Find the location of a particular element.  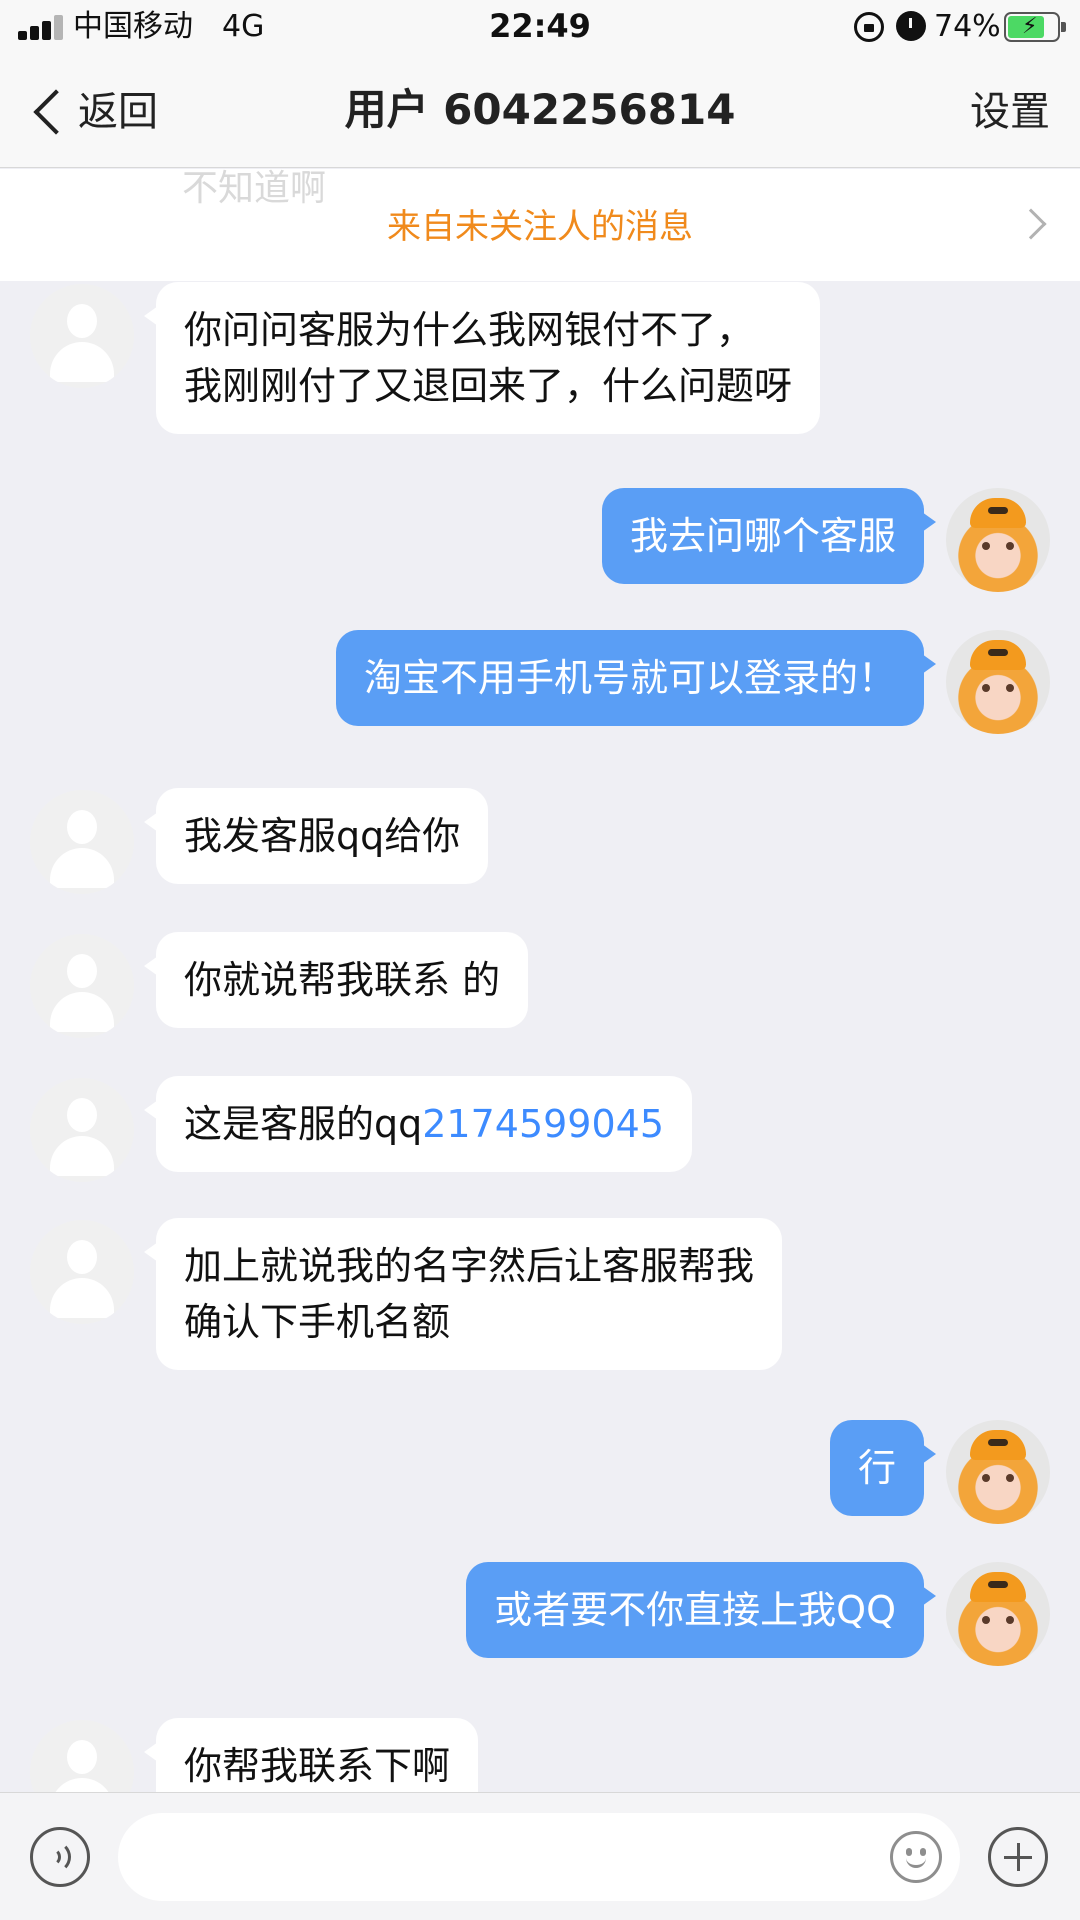

nav-bar: 返回 用户 6042256814 设置 is located at coordinates (540, 111).